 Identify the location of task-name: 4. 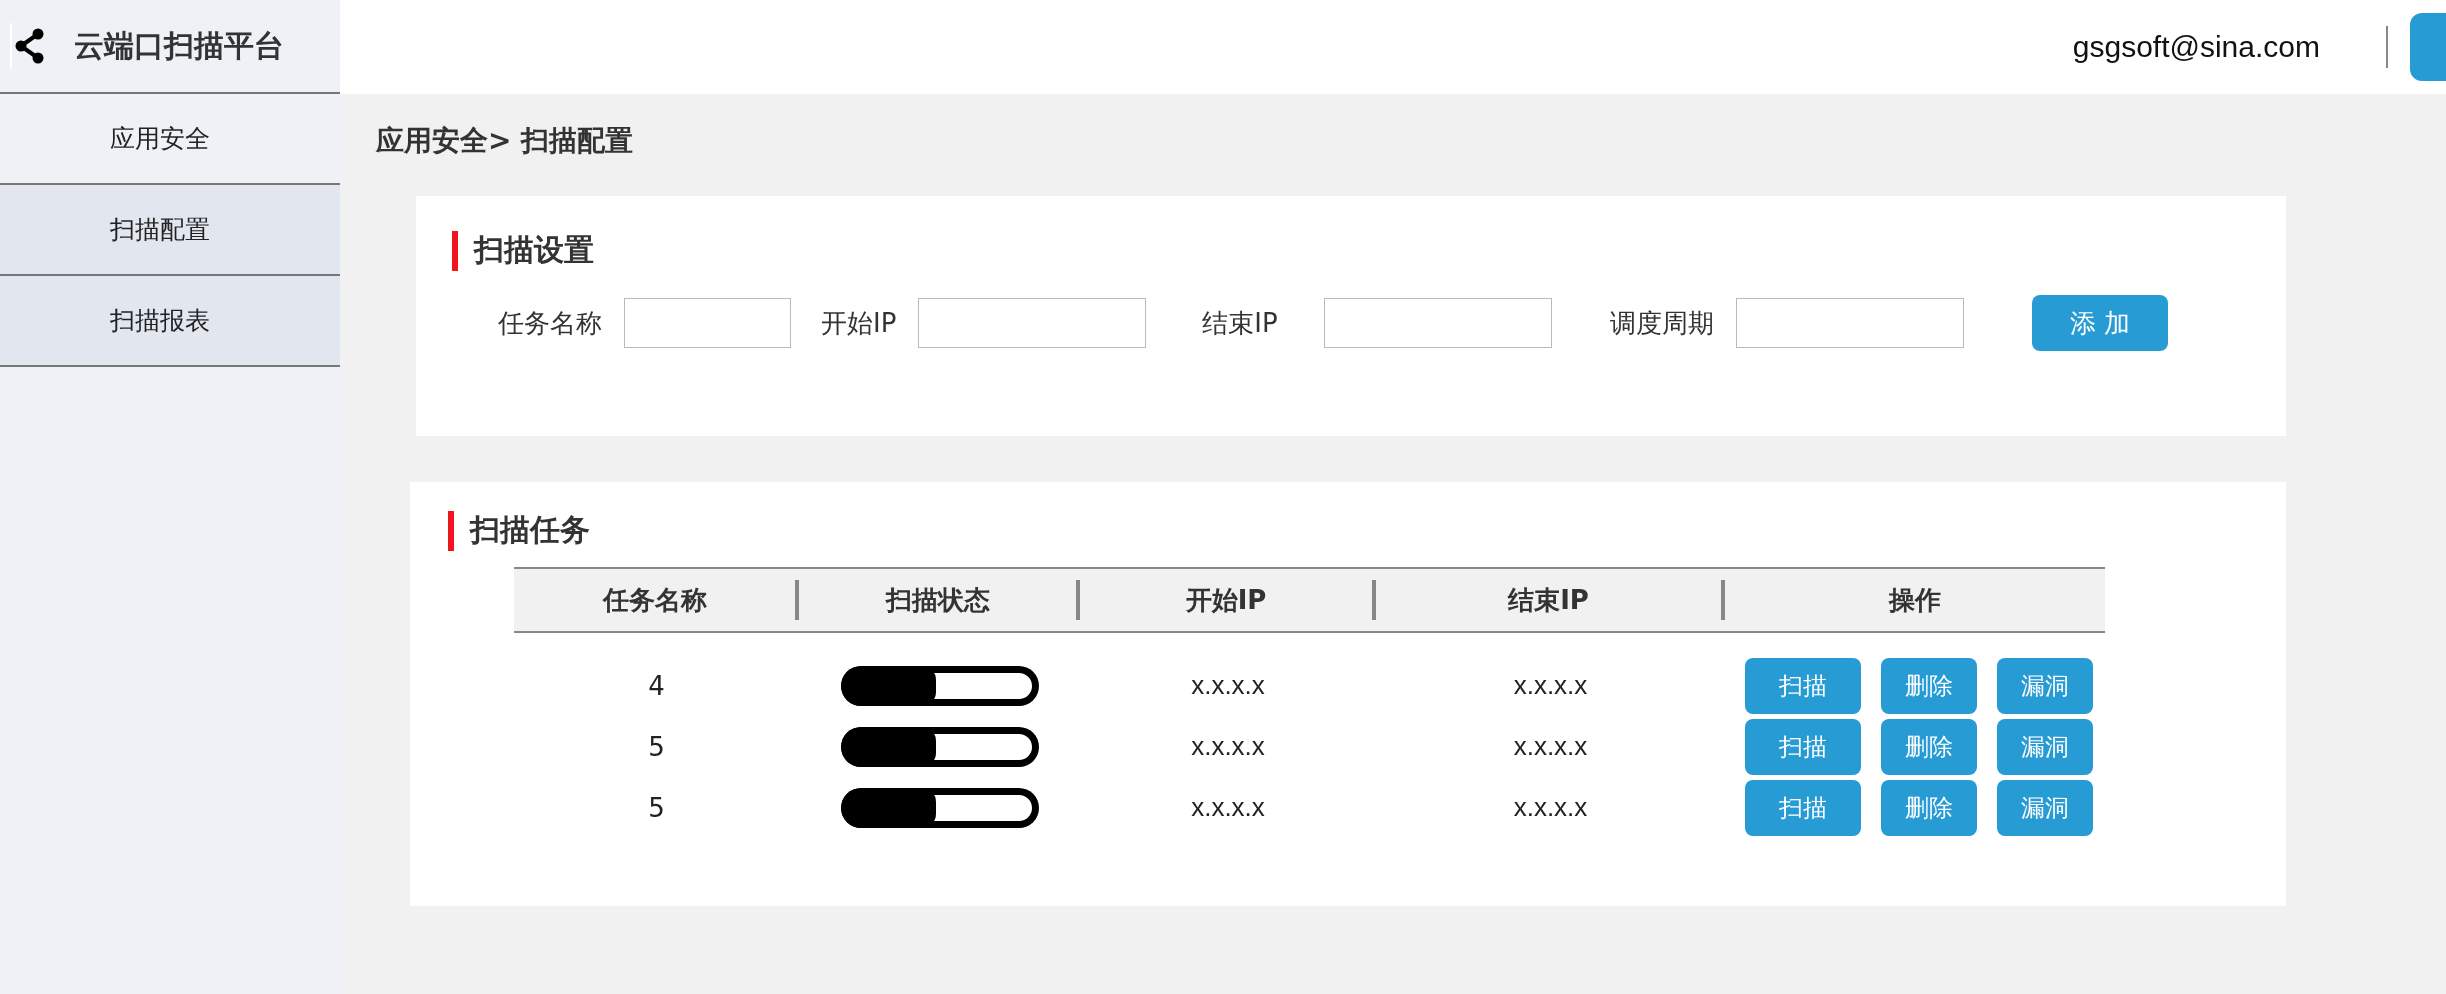
(656, 685).